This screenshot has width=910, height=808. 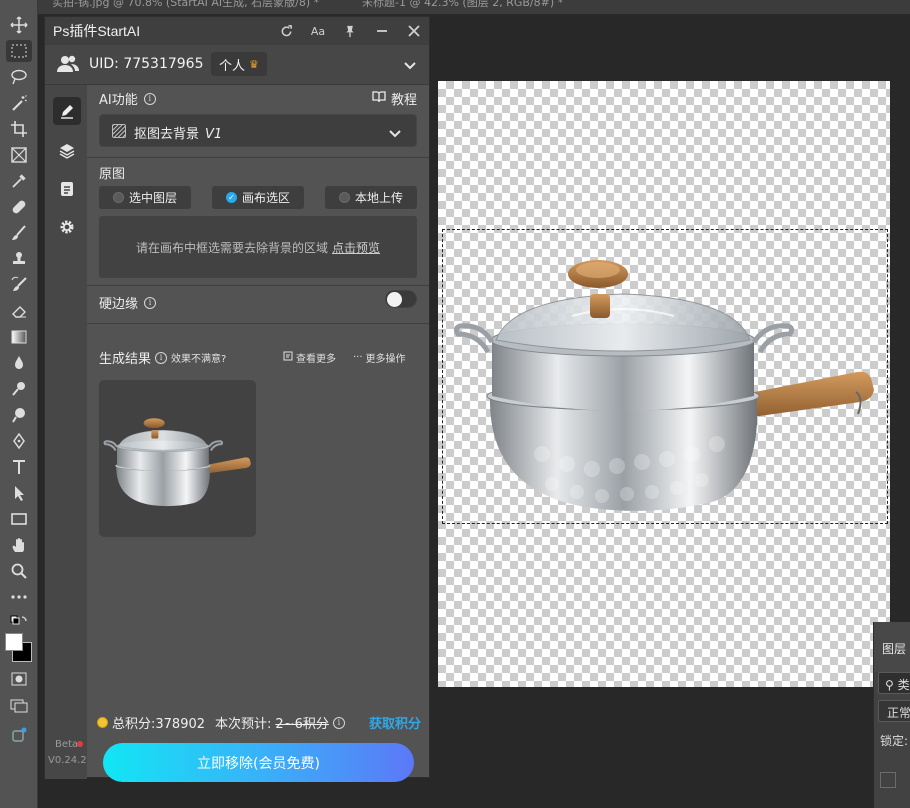 I want to click on plugin-footer: 总积分:378902 本次预计: 2~6积分 i 获取积分 立即移除(会员免费), so click(x=258, y=742).